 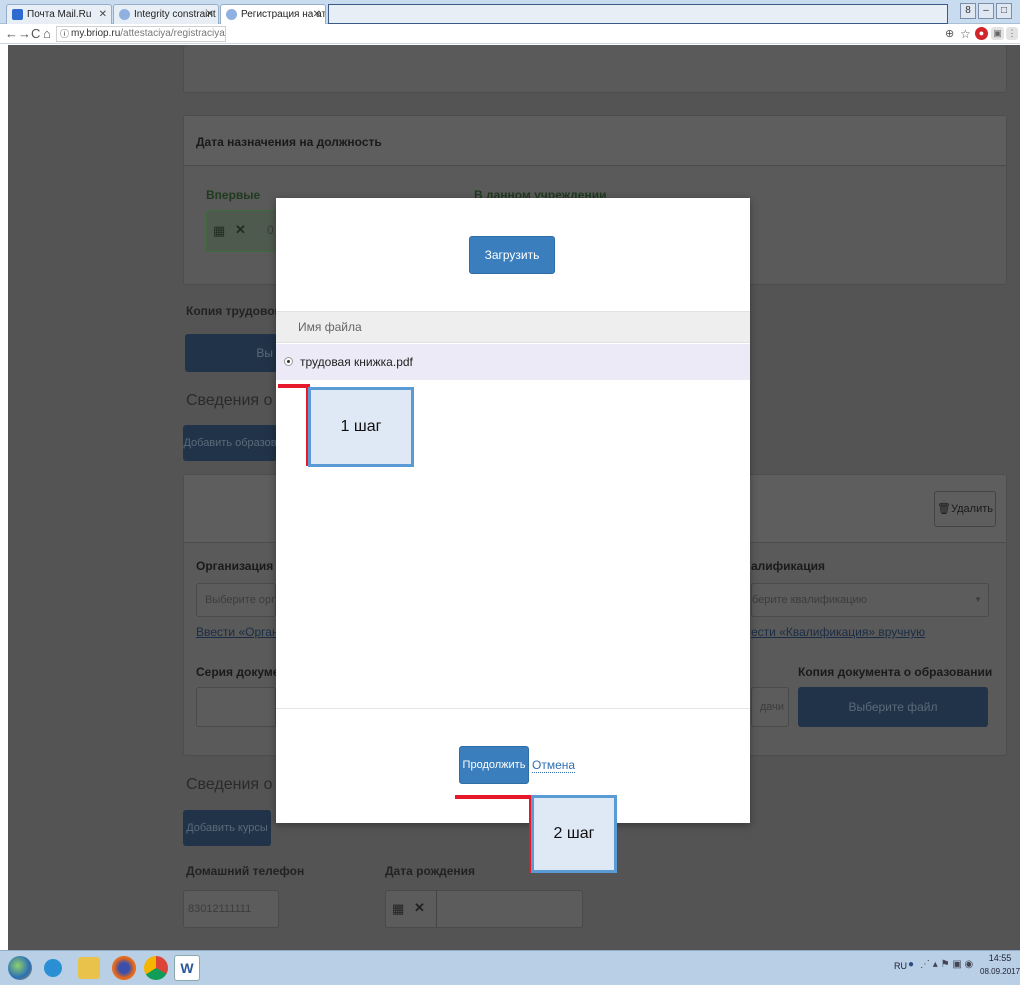 I want to click on help-icon: ●, so click(x=911, y=964).